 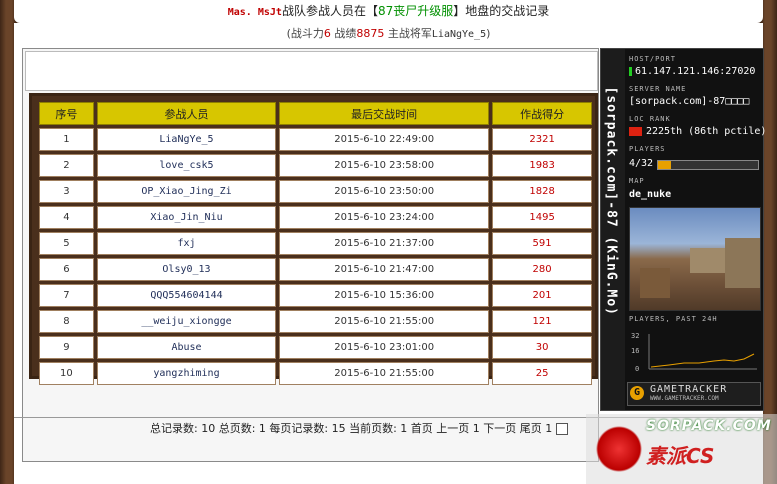 I want to click on cell-no: 8, so click(x=66, y=321).